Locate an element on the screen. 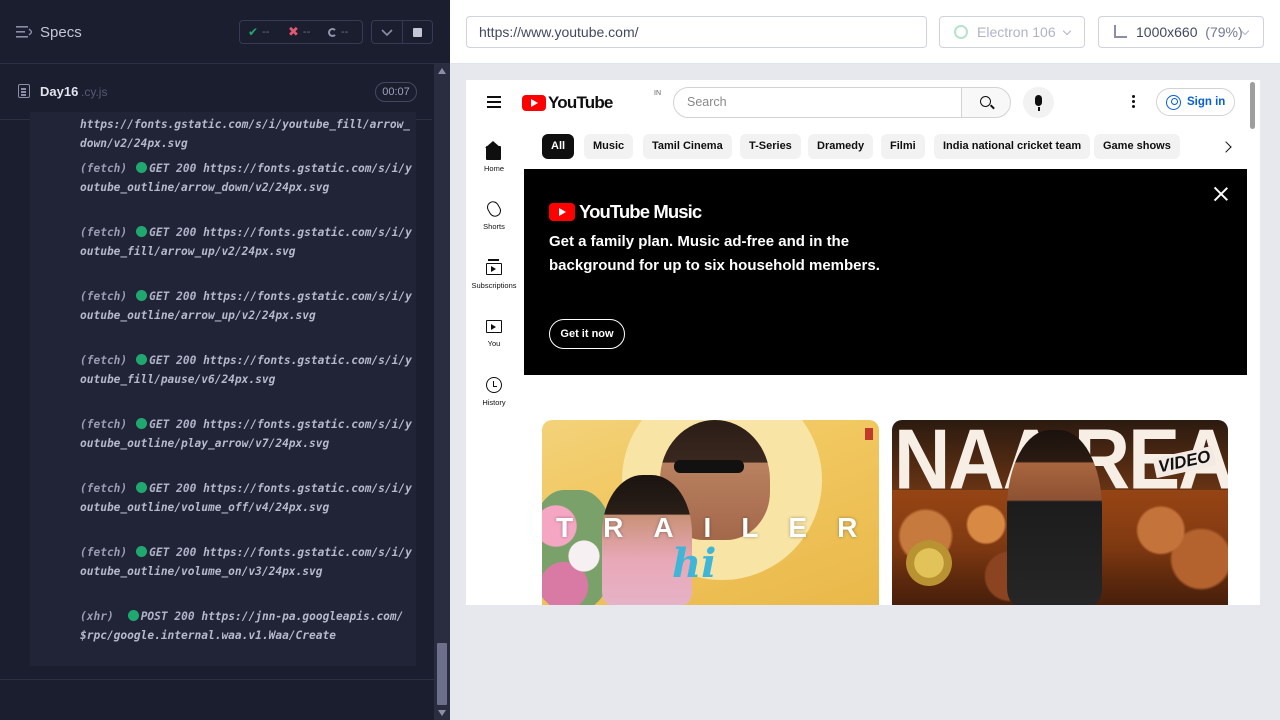 The height and width of the screenshot is (720, 1280). nav-item-history: History is located at coordinates (494, 405).